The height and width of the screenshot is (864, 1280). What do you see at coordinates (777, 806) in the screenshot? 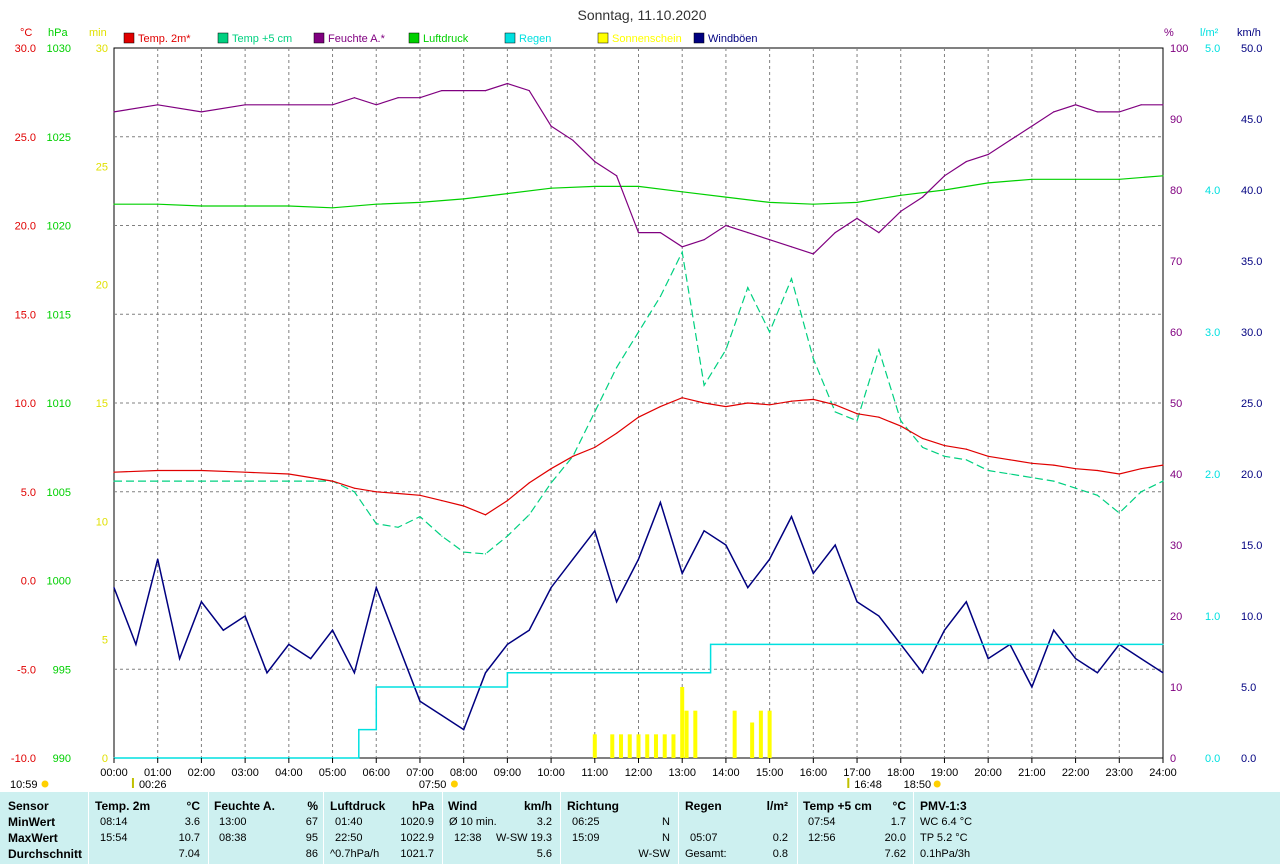
I see `stats-unit: l/m²` at bounding box center [777, 806].